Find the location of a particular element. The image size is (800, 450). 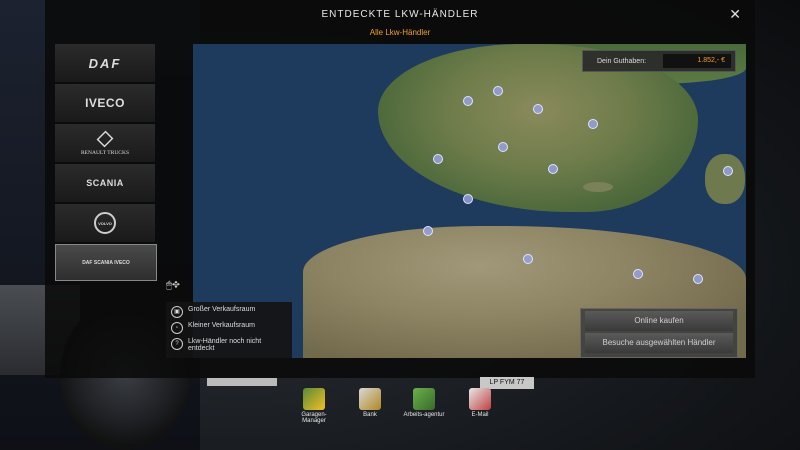

brand-daf-button: DAF is located at coordinates (105, 63).